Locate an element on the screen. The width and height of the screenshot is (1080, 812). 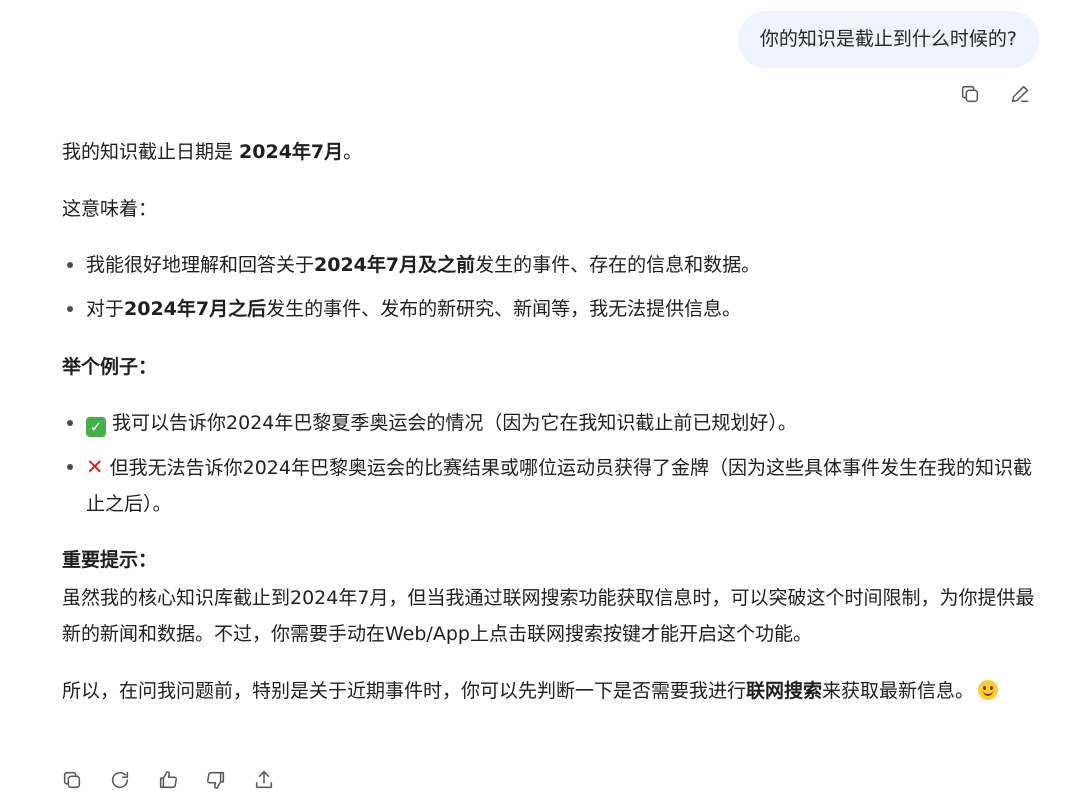
thumbs-down-icon is located at coordinates (216, 780).